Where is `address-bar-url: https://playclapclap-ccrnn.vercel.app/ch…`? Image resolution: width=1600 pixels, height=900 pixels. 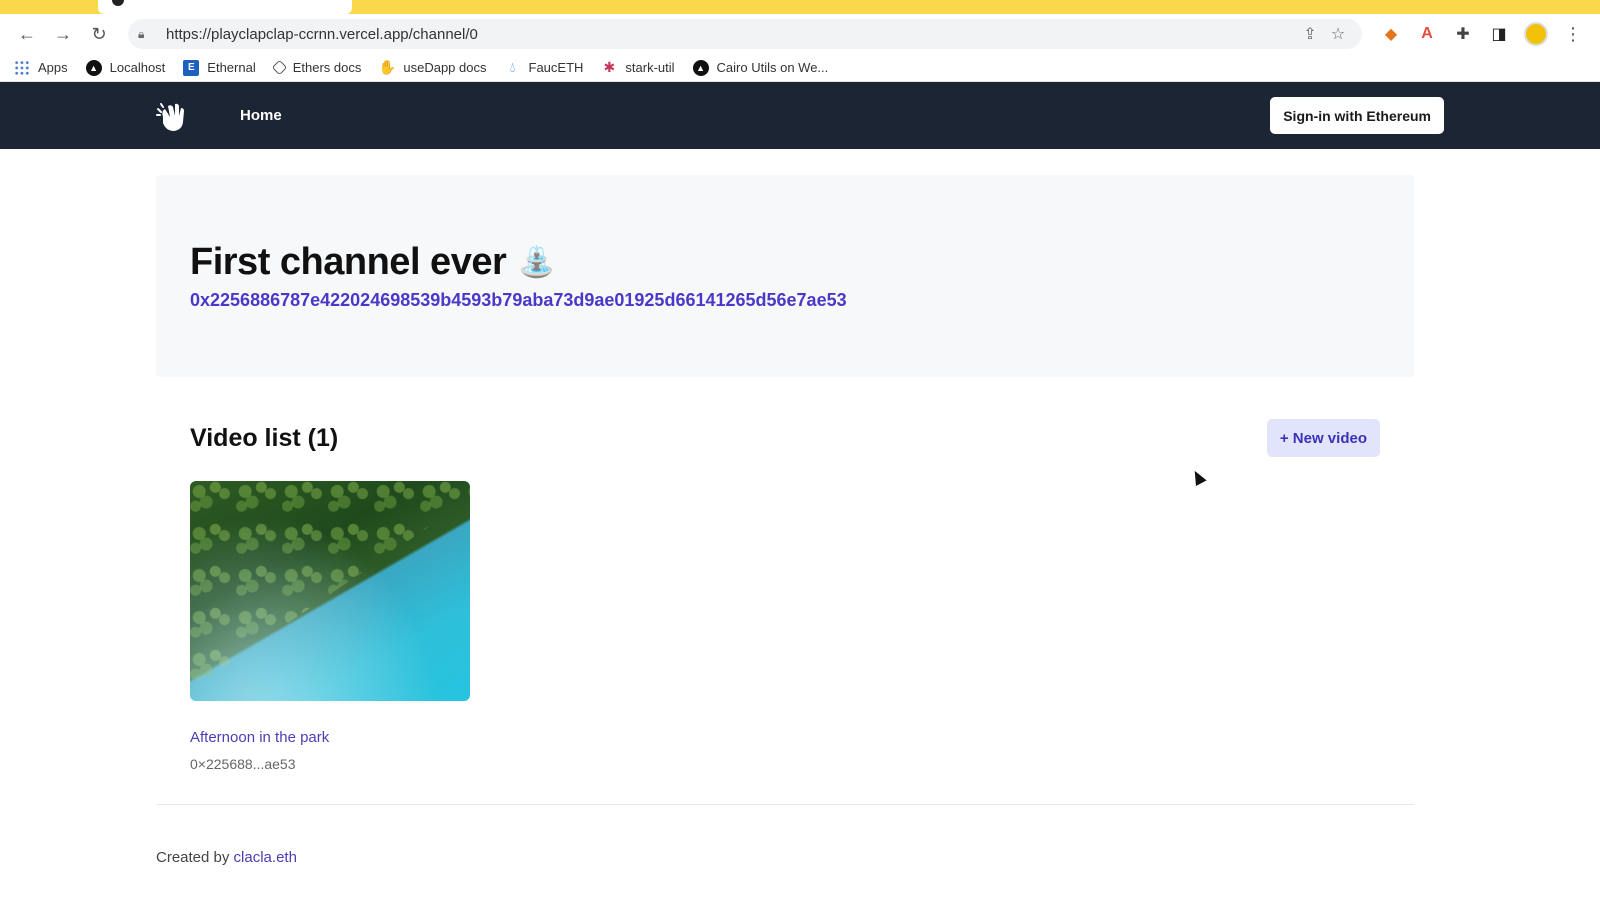 address-bar-url: https://playclapclap-ccrnn.vercel.app/ch… is located at coordinates (731, 34).